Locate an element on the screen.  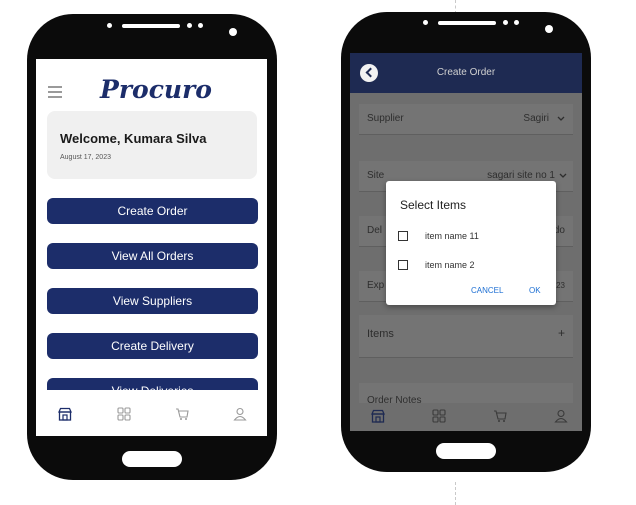
app-logo: Procuro is located at coordinates (156, 89).